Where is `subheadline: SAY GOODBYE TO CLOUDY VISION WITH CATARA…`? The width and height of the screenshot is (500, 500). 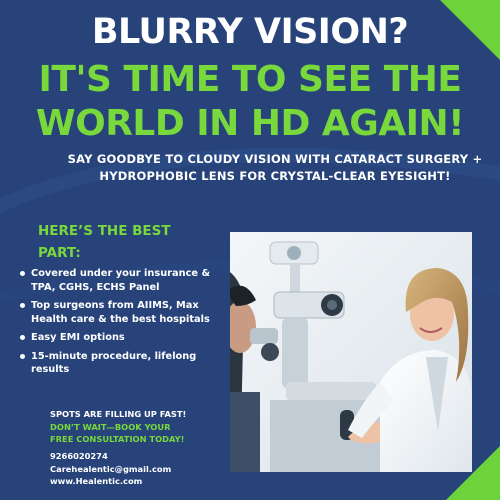 subheadline: SAY GOODBYE TO CLOUDY VISION WITH CATARA… is located at coordinates (275, 167).